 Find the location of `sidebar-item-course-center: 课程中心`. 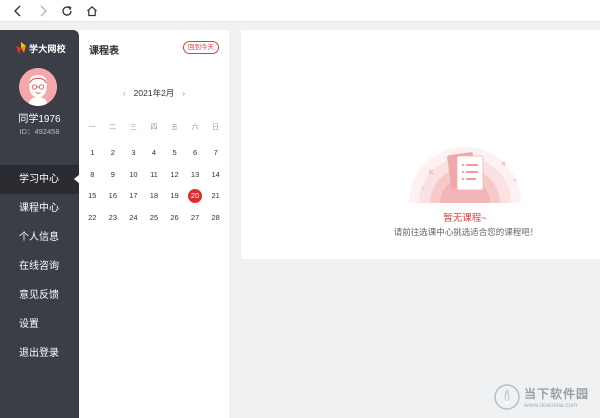

sidebar-item-course-center: 课程中心 is located at coordinates (39, 208).